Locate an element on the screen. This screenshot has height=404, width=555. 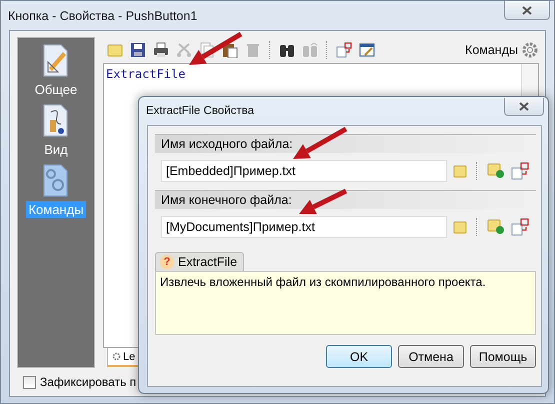
floppy-icon is located at coordinates (138, 50).